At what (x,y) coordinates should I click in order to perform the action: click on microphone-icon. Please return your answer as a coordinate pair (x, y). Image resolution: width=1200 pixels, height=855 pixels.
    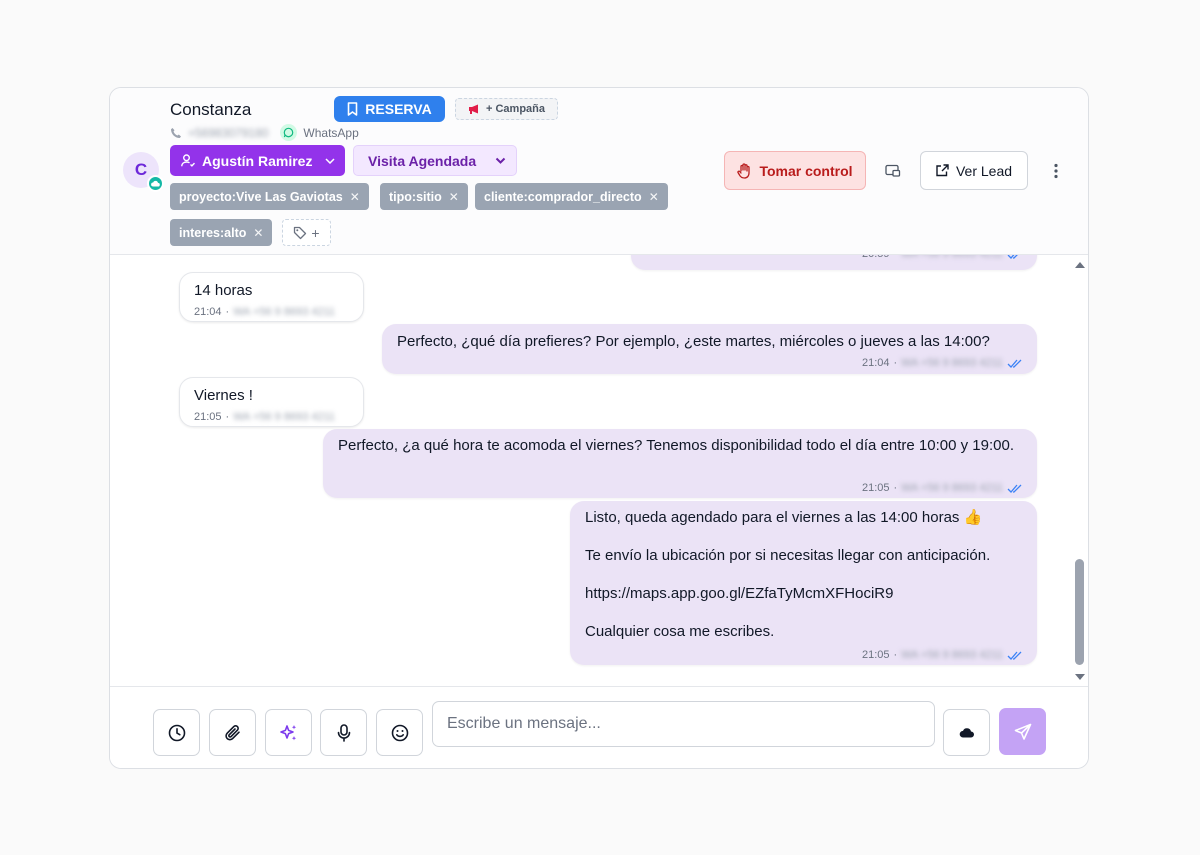
    Looking at the image, I should click on (343, 732).